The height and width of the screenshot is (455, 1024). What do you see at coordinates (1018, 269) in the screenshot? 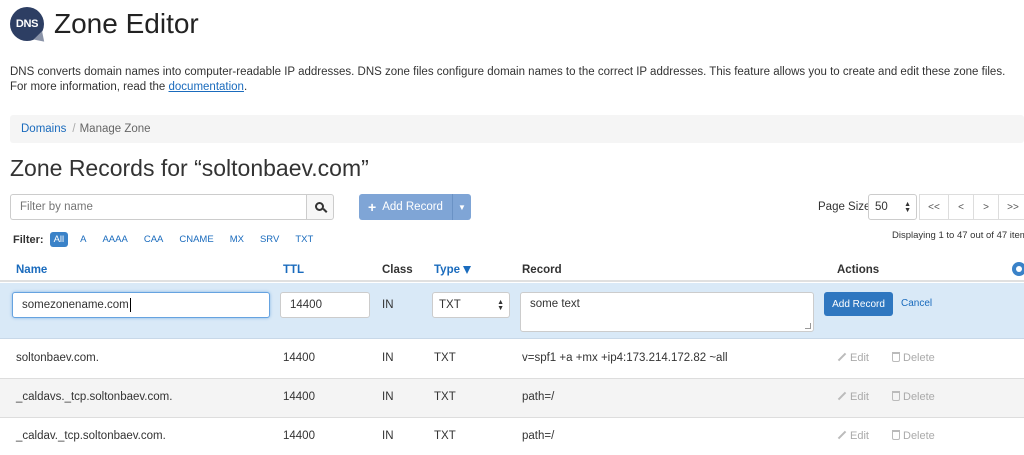
I see `gear-icon` at bounding box center [1018, 269].